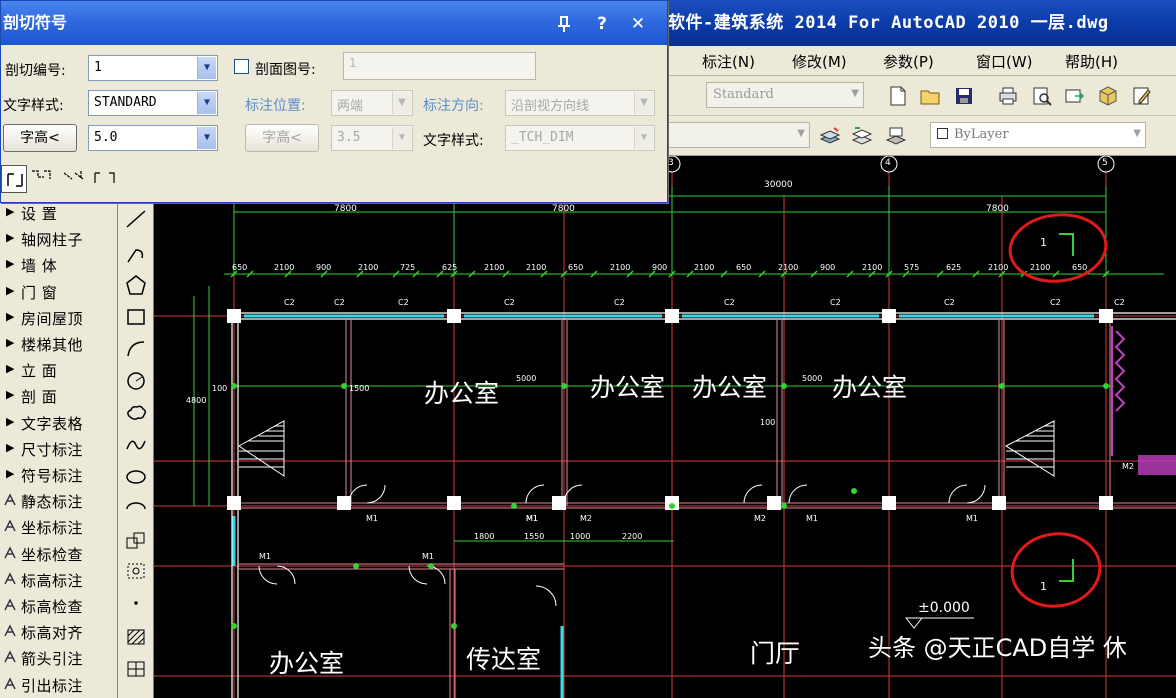  Describe the element at coordinates (153, 138) in the screenshot. I see `char-height-combo: 5.0 ▼` at that location.